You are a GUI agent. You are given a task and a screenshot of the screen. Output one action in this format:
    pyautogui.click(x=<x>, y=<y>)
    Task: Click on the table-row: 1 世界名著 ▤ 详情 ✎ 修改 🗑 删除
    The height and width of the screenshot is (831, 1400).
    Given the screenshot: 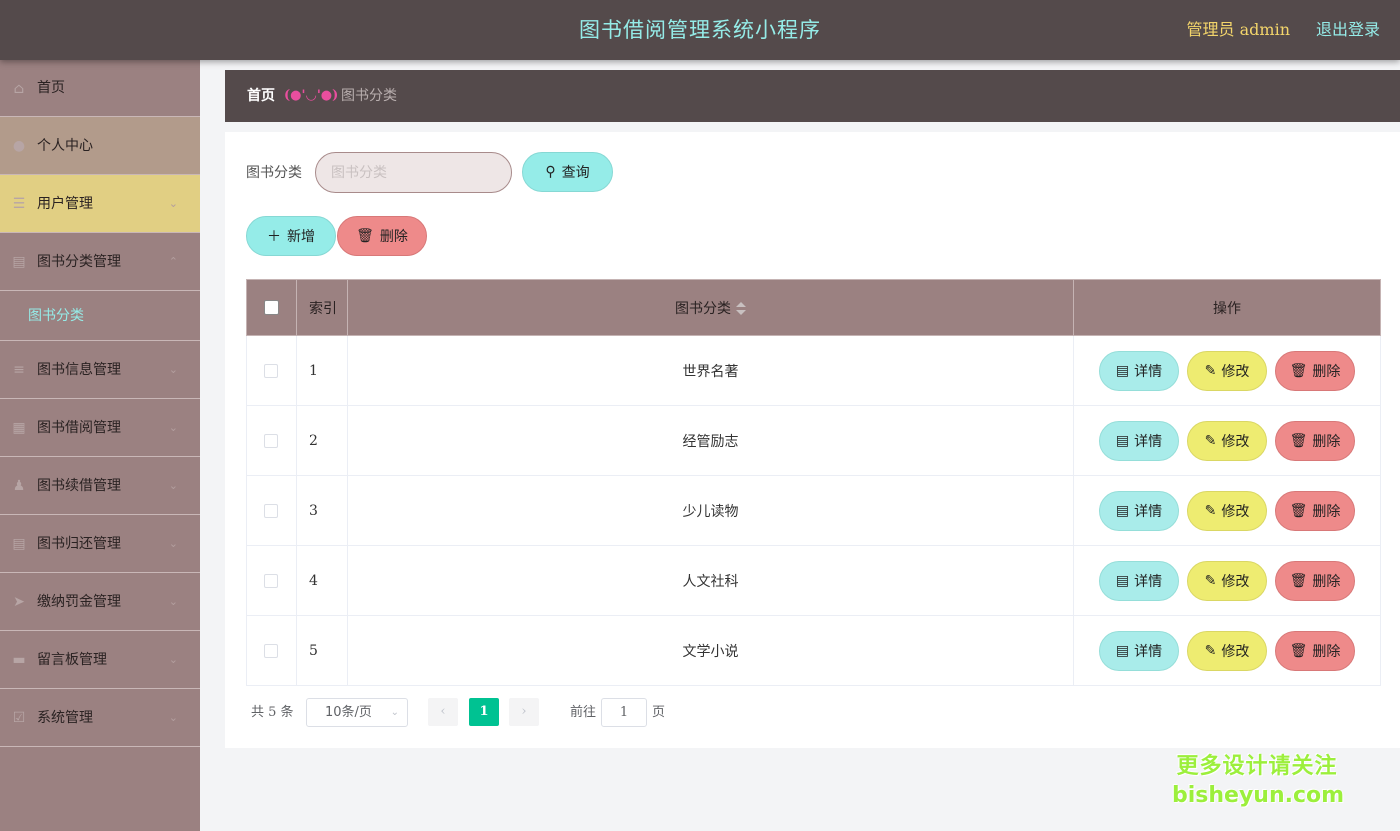 What is the action you would take?
    pyautogui.click(x=813, y=370)
    